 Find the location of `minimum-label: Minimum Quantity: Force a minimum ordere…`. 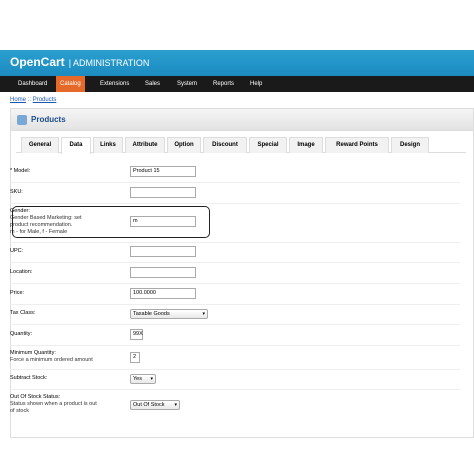

minimum-label: Minimum Quantity: Force a minimum ordere… is located at coordinates (51, 357).